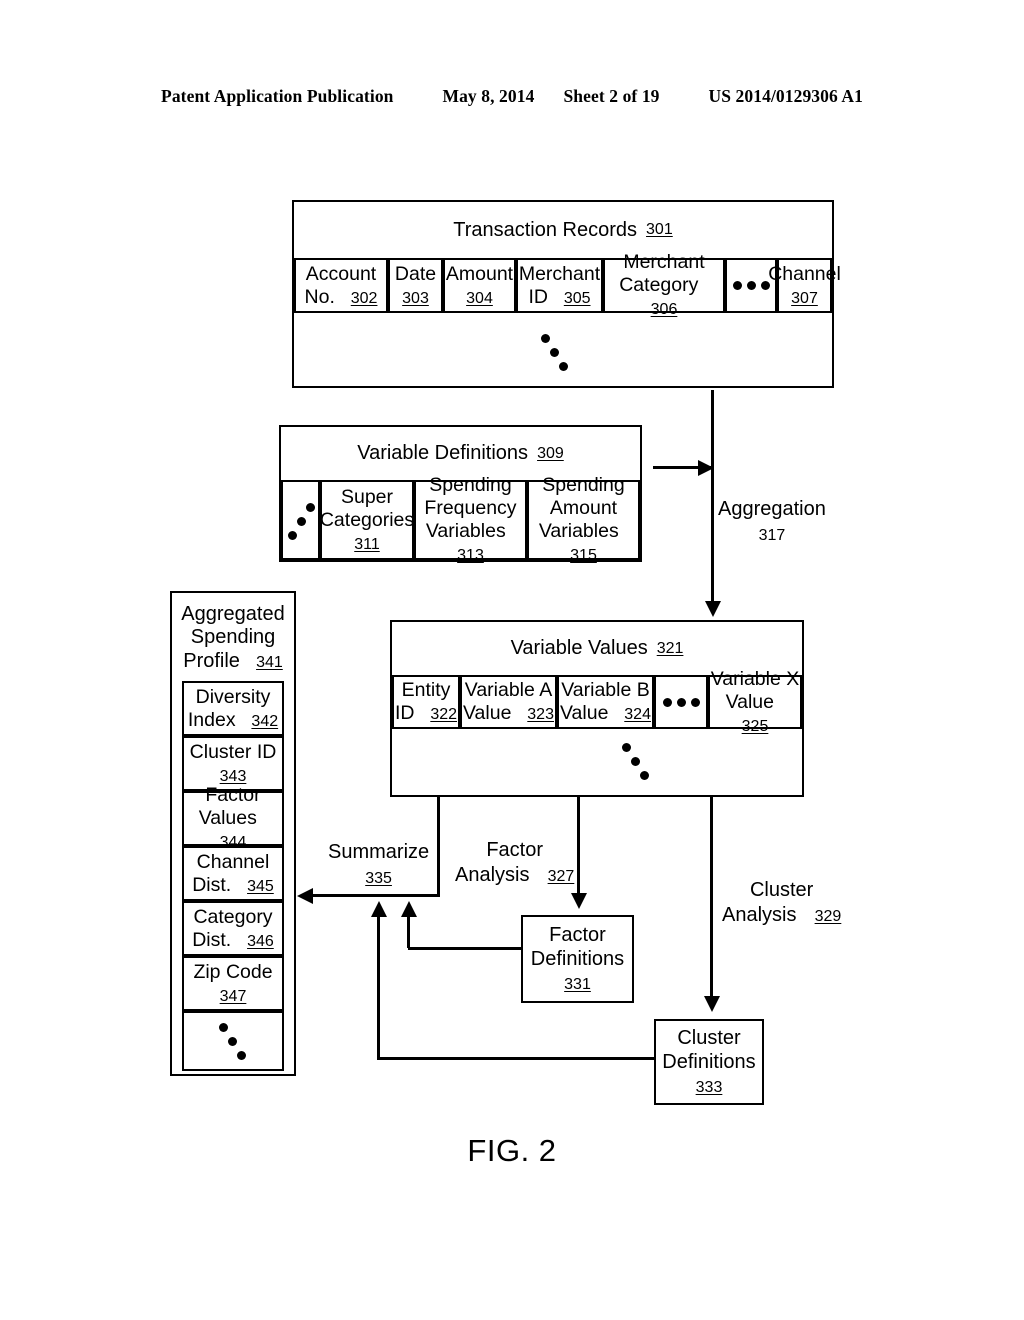 The height and width of the screenshot is (1320, 1024). What do you see at coordinates (605, 690) in the screenshot?
I see `varval-variable-b-line1: Variable B` at bounding box center [605, 690].